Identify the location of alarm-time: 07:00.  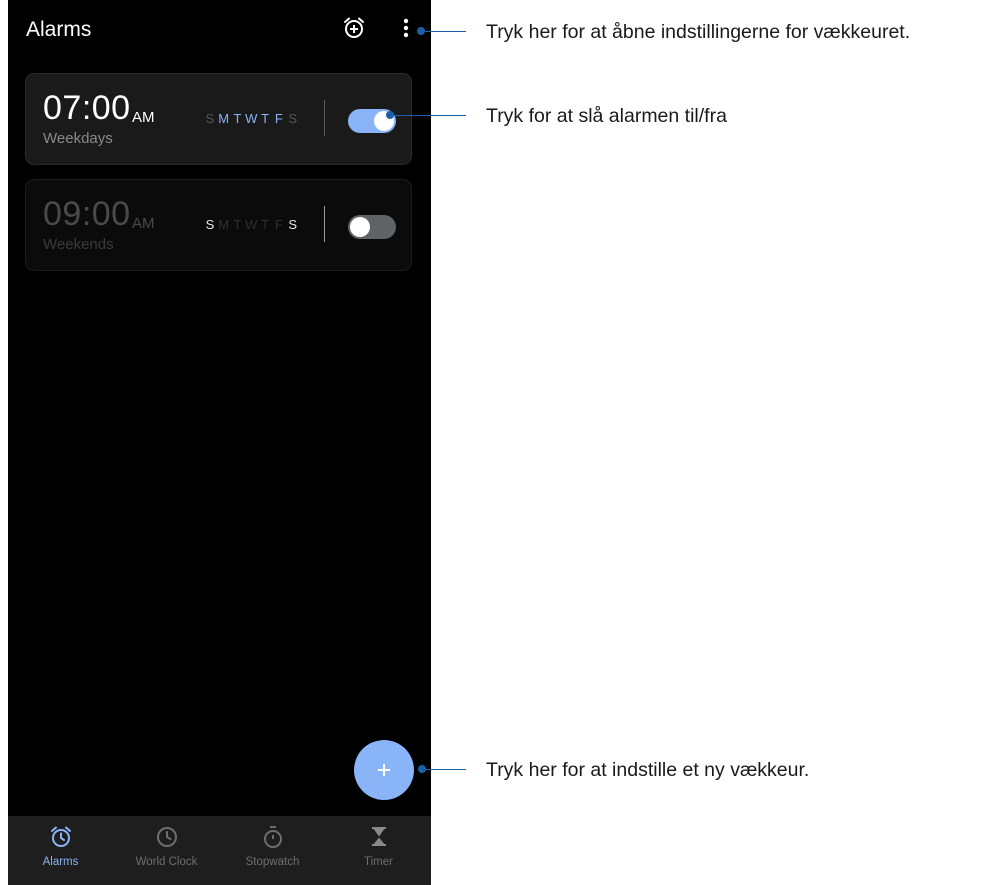
(87, 108).